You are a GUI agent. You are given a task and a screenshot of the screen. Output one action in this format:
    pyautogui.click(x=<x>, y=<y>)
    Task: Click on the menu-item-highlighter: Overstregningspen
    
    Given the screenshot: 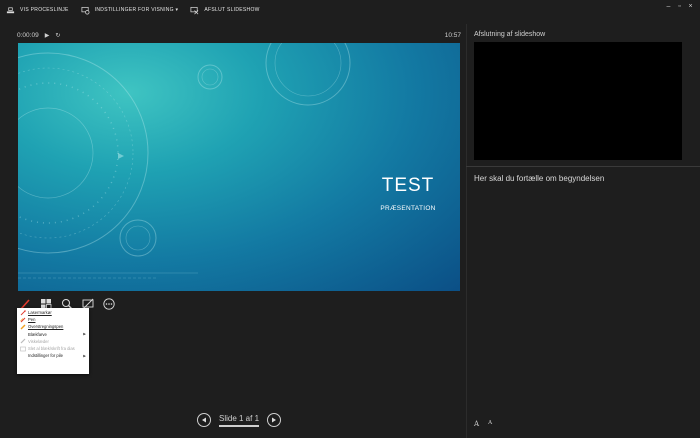 What is the action you would take?
    pyautogui.click(x=53, y=326)
    